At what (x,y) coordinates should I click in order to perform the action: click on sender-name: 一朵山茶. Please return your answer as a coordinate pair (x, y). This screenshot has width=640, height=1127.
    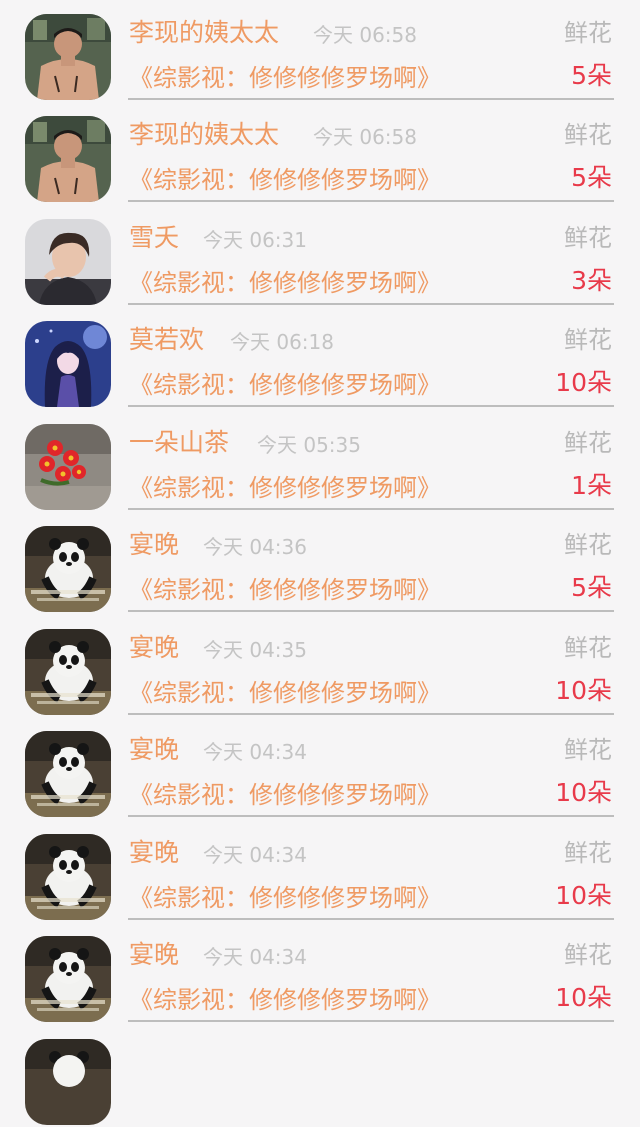
    Looking at the image, I should click on (179, 443).